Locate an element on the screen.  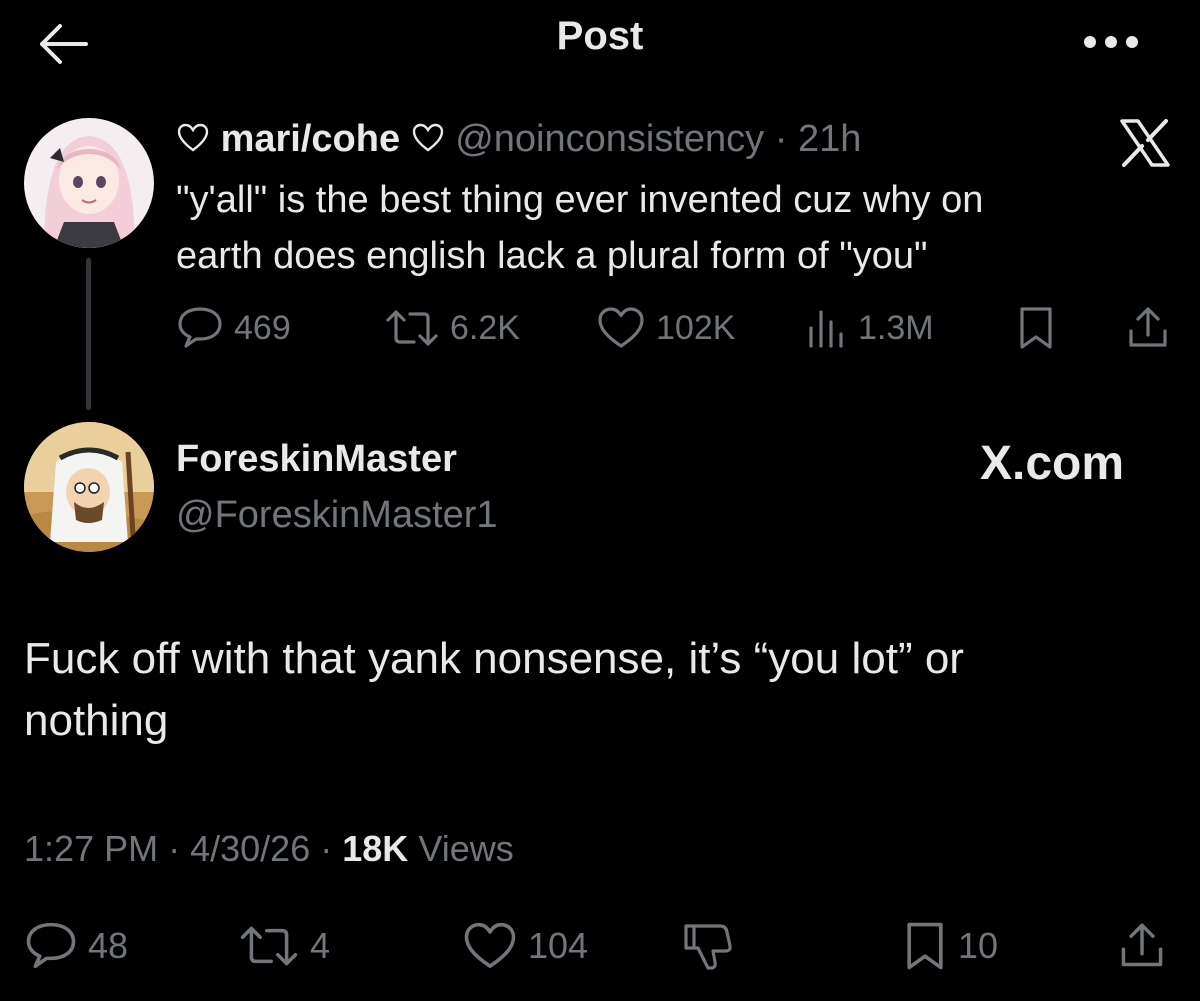
avatar-cartoon-character is located at coordinates (89, 487).